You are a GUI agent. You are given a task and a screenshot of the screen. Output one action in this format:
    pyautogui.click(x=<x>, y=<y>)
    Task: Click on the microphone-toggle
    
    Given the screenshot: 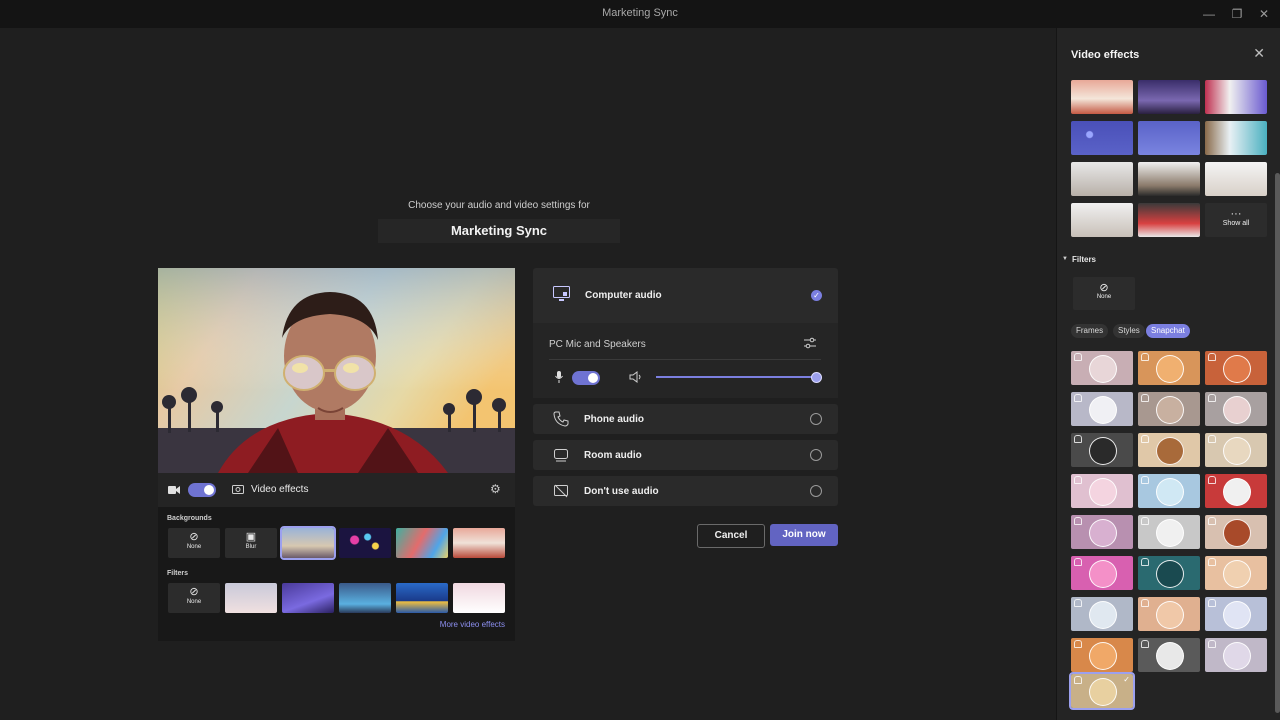 What is the action you would take?
    pyautogui.click(x=586, y=378)
    